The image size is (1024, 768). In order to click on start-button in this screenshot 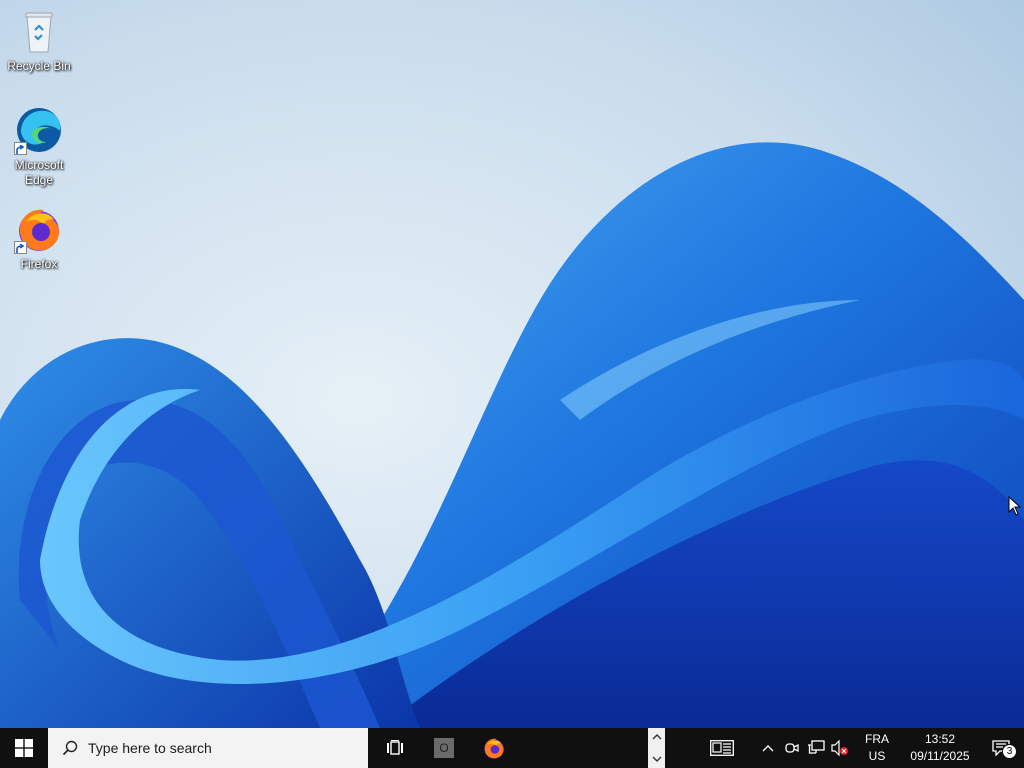, I will do `click(24, 748)`.